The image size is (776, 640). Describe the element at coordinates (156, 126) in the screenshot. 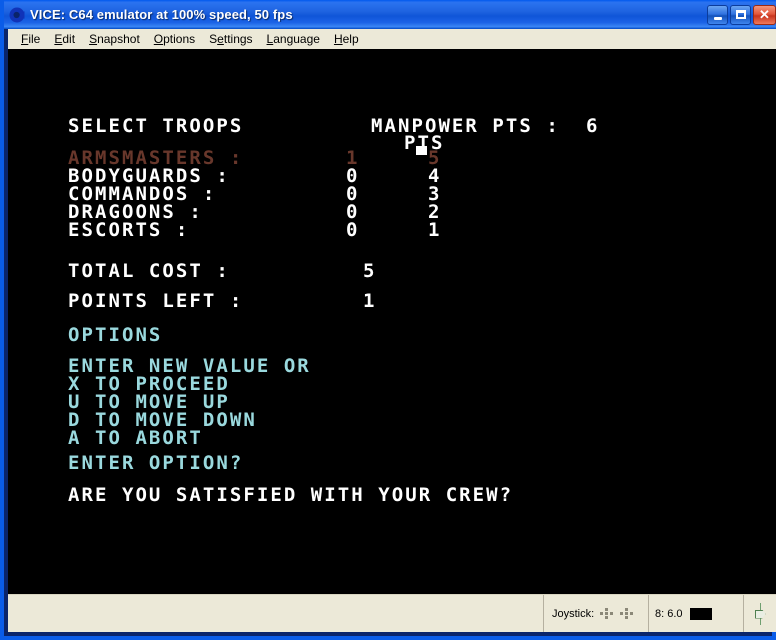

I see `select-troops-heading: SELECT TROOPS` at that location.